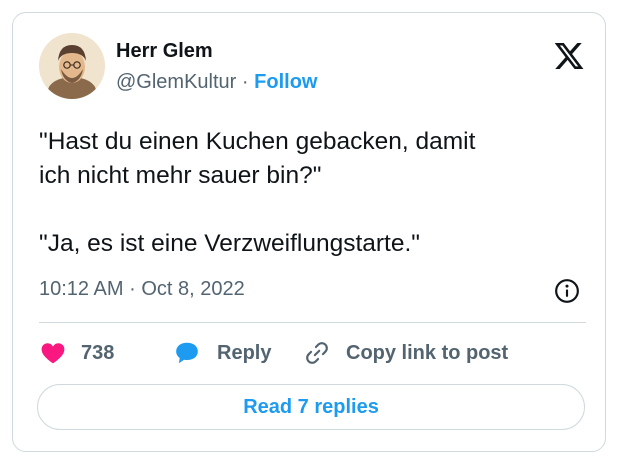  I want to click on tweet-timestamp: 10:12 AM · Oct 8, 2022, so click(142, 289).